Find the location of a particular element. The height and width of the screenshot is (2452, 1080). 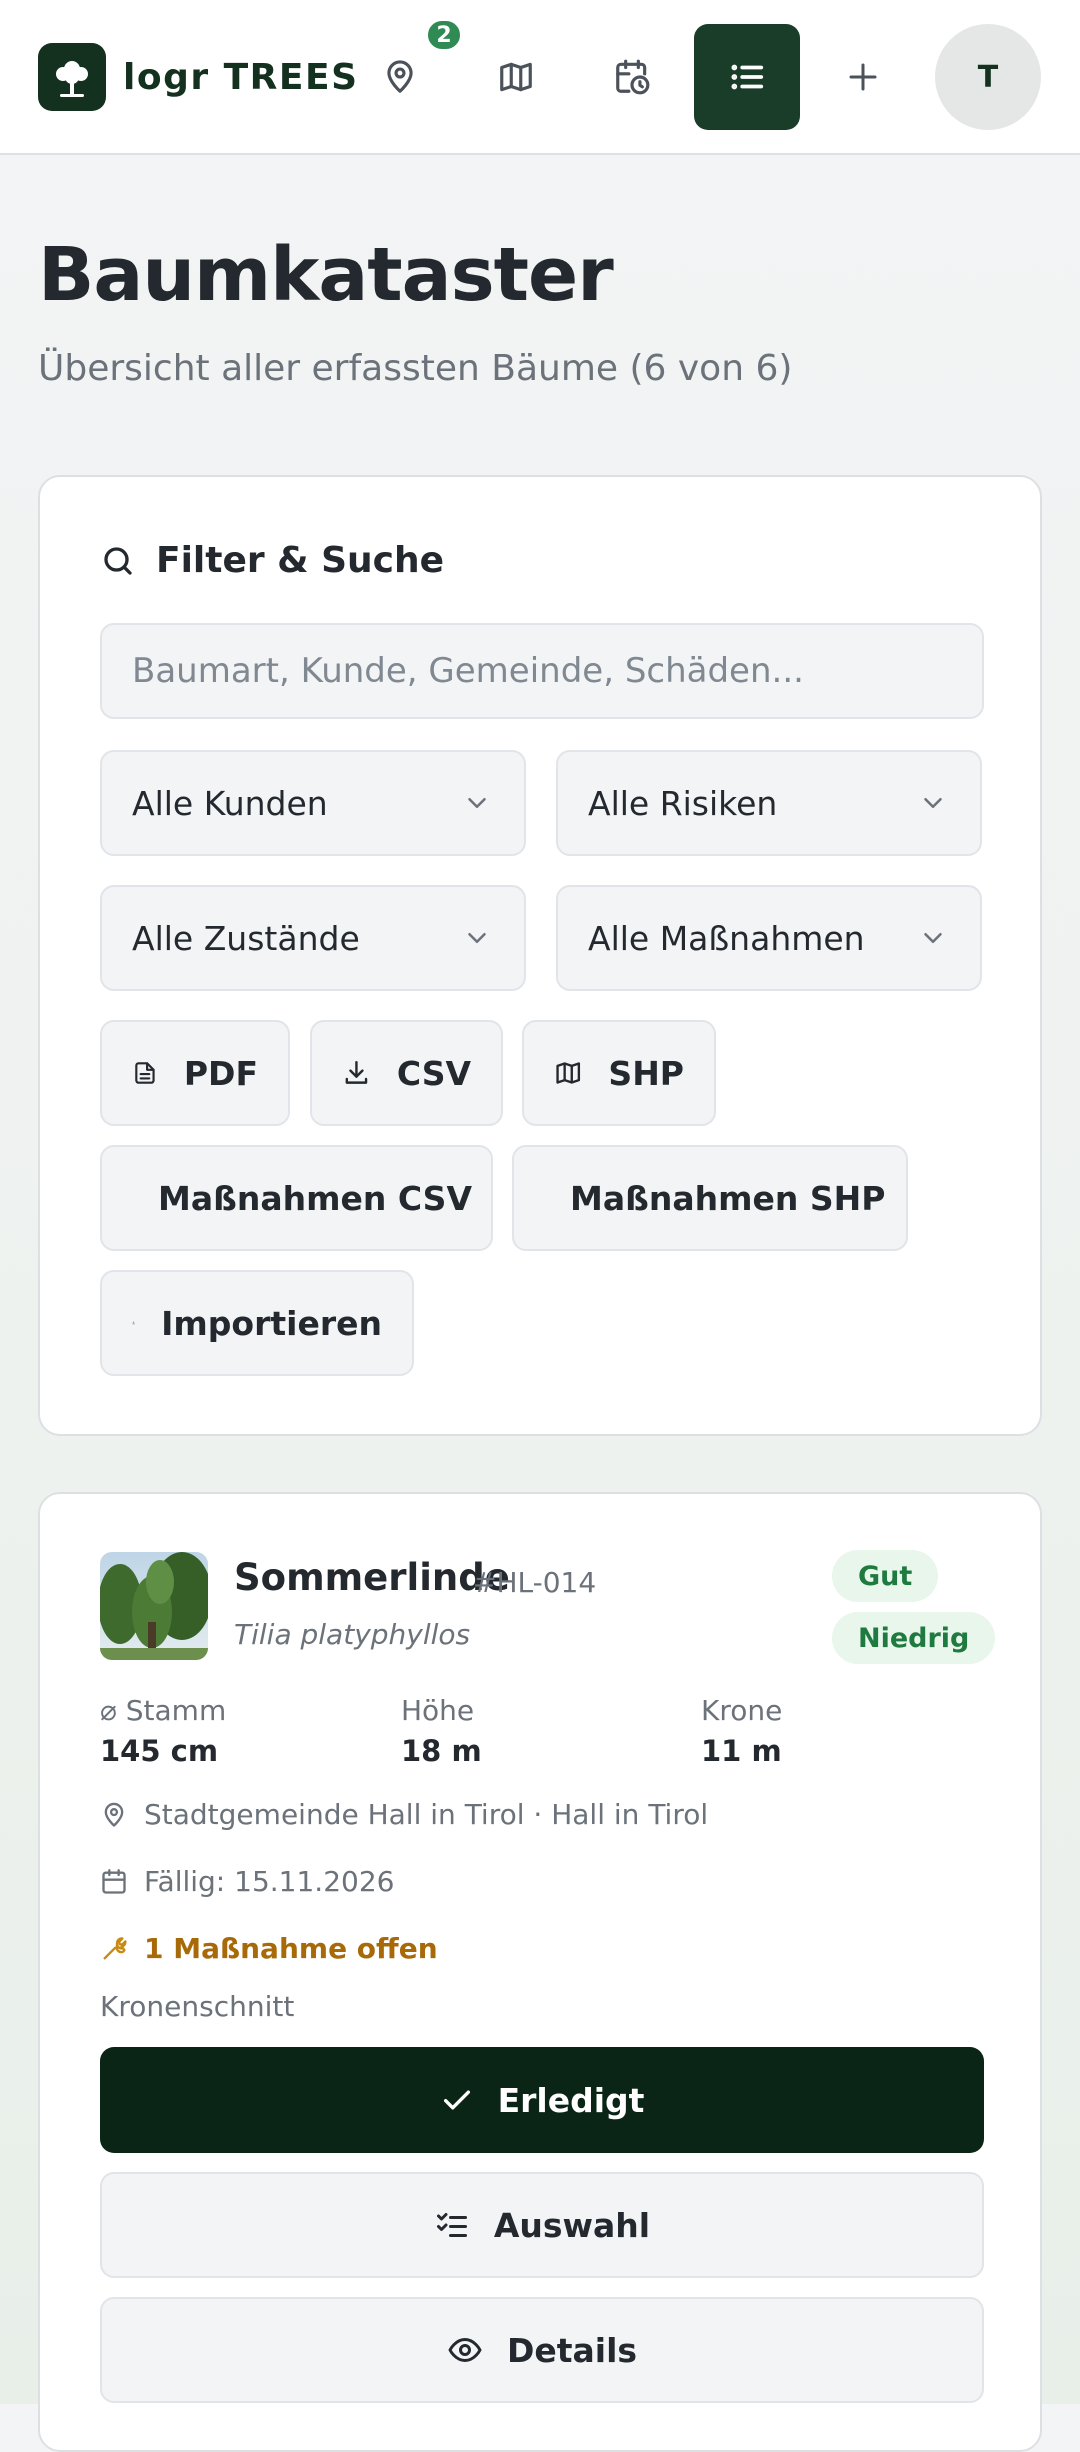

file-text-icon is located at coordinates (145, 1073).